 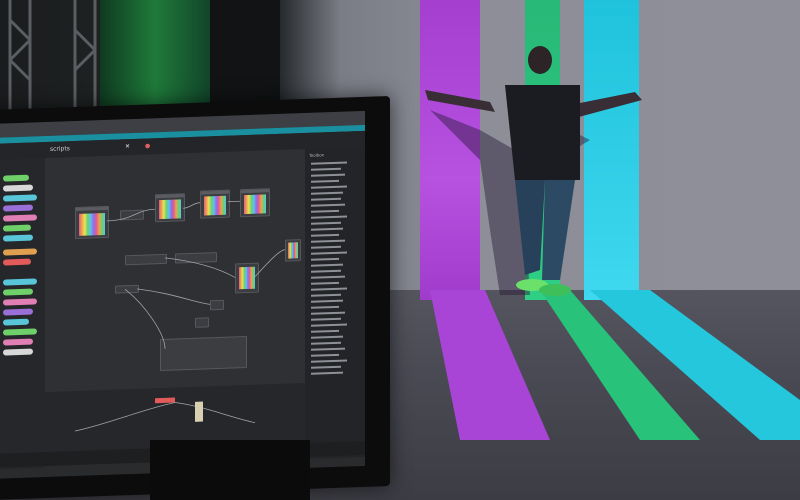 I want to click on right-panel: Toolbox, so click(x=335, y=302).